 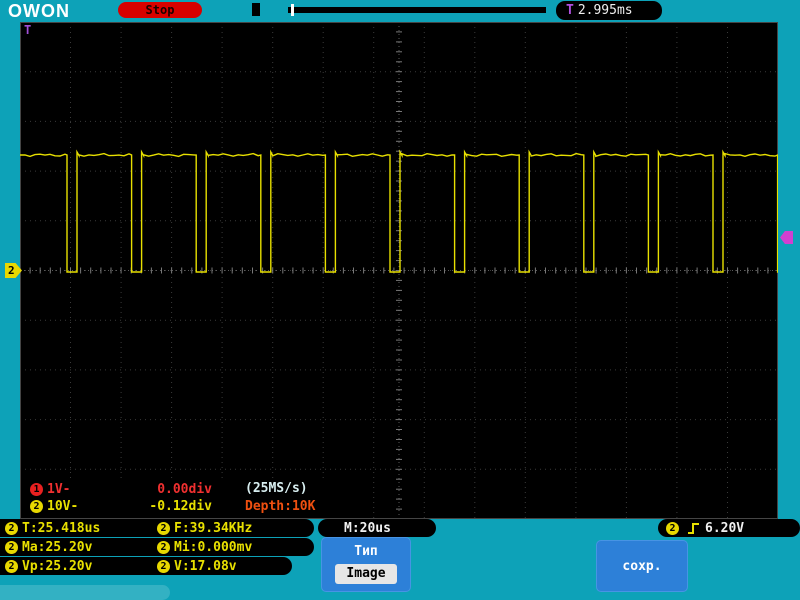 I want to click on trigger-offset-marker, so click(x=256, y=9).